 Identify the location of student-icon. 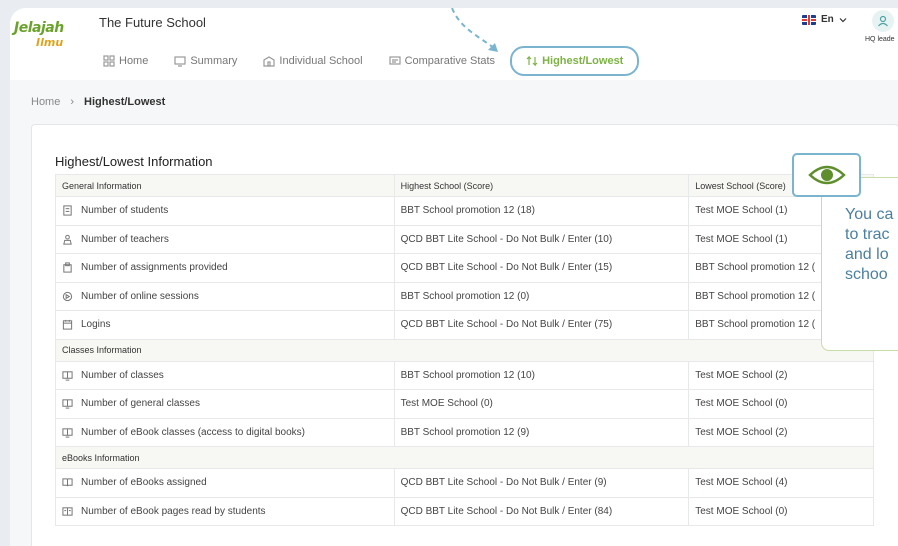
(67, 210).